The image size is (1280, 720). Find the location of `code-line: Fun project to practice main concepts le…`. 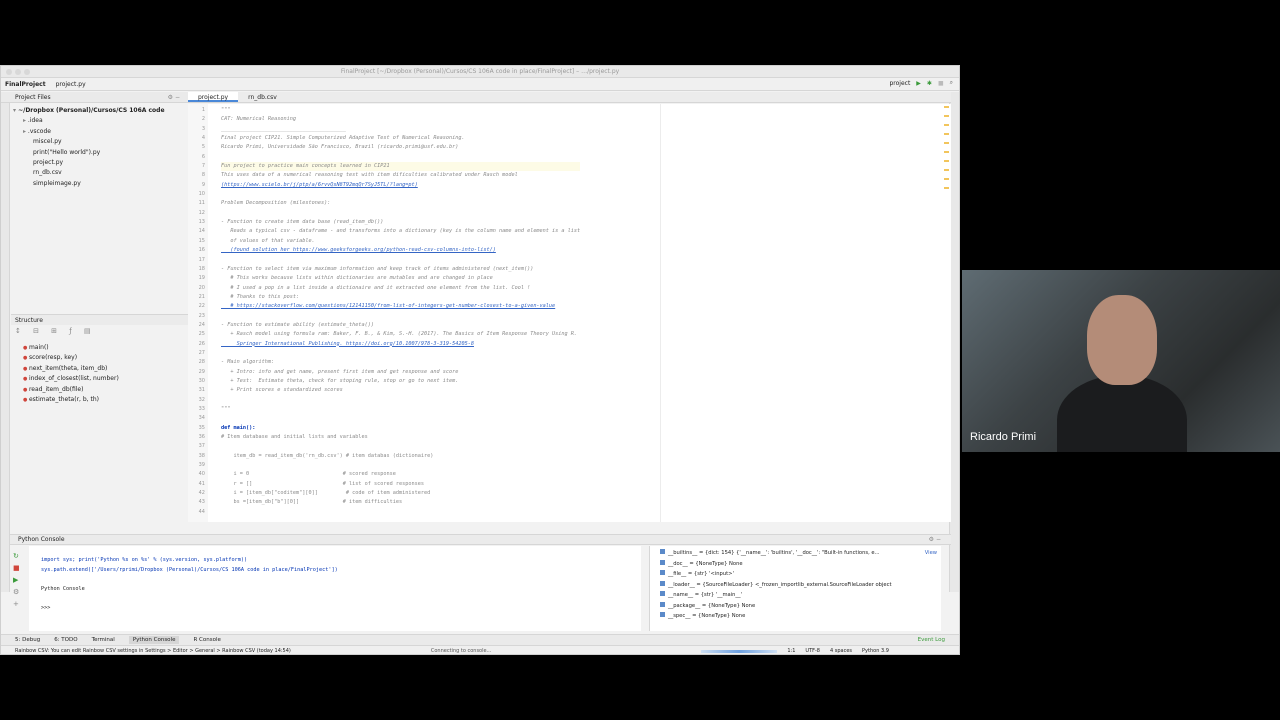

code-line: Fun project to practice main concepts le… is located at coordinates (401, 167).